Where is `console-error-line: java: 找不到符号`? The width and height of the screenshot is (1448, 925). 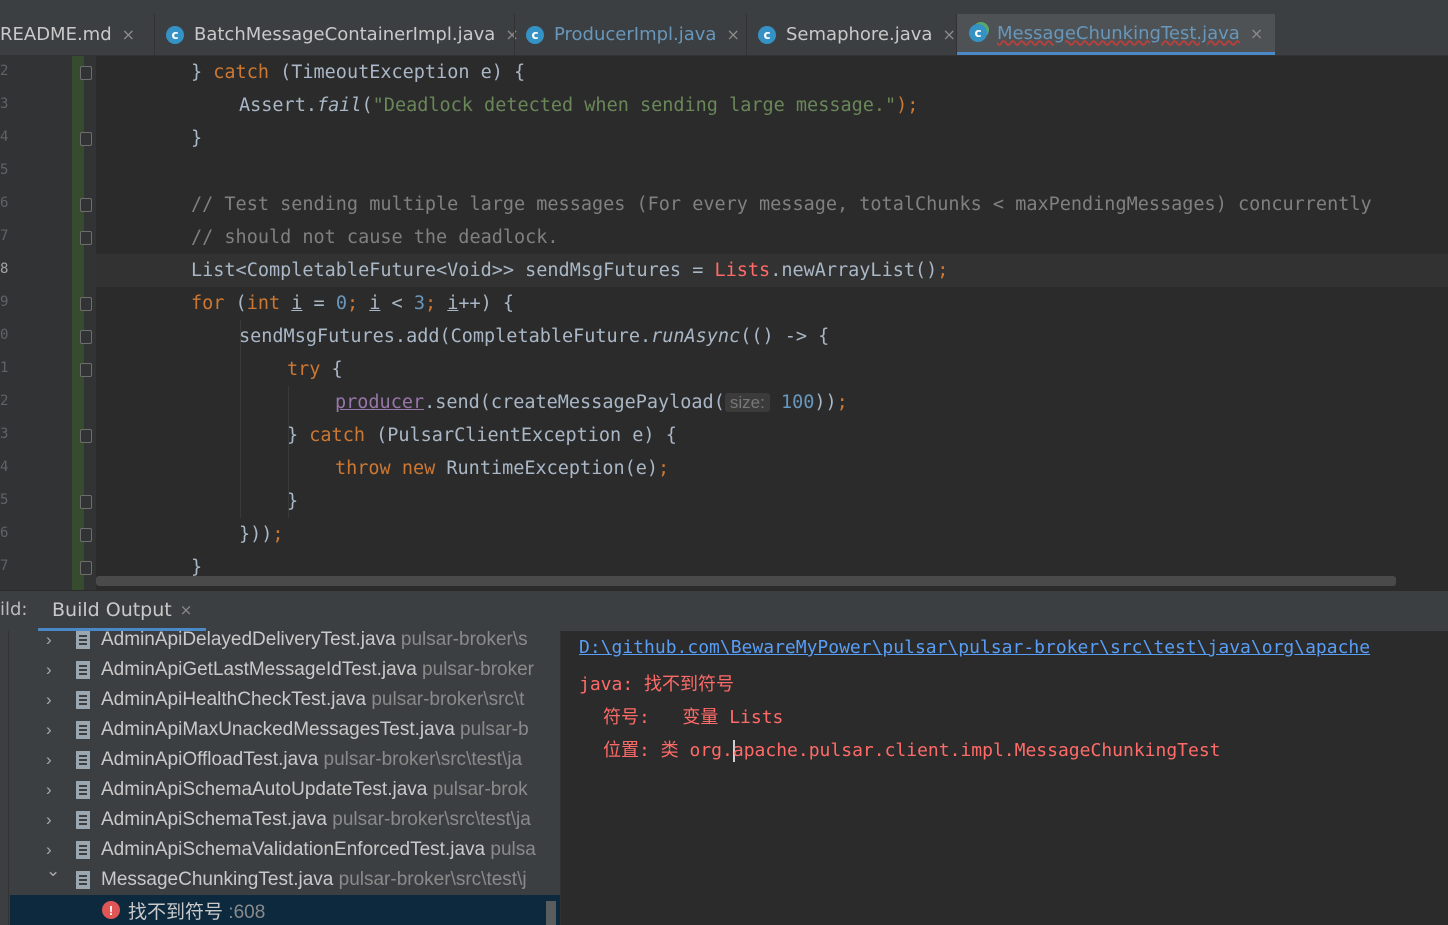
console-error-line: java: 找不到符号 is located at coordinates (657, 684).